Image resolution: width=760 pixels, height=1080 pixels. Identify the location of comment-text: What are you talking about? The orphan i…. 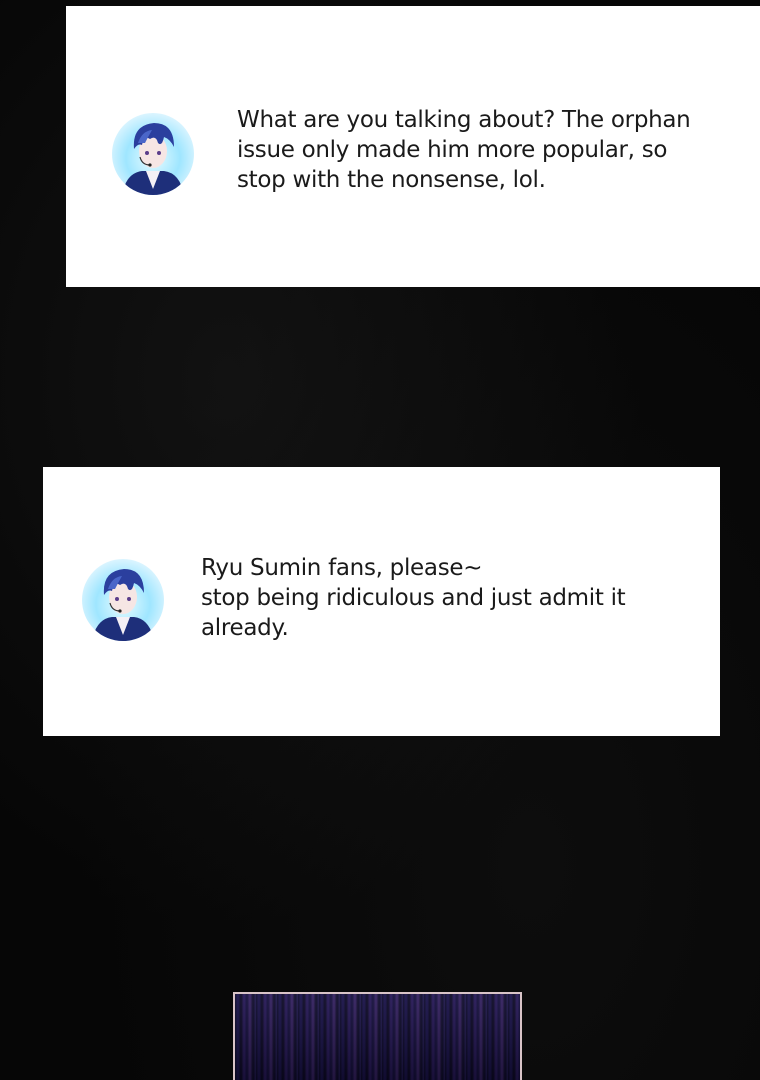
(464, 150).